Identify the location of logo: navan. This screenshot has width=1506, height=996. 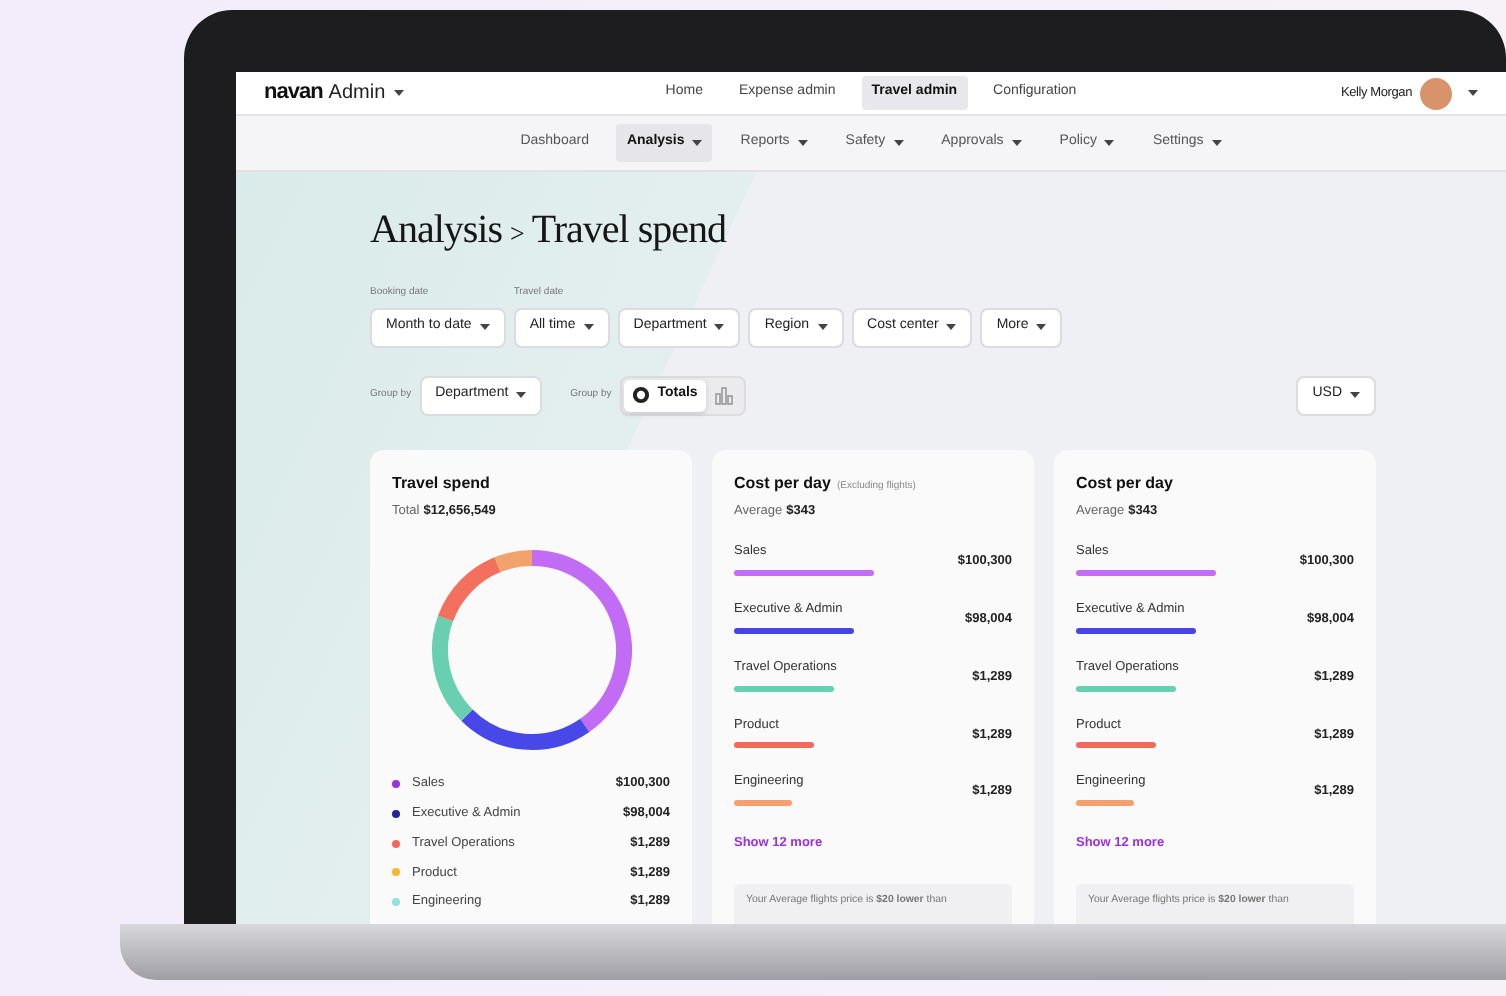
(293, 93).